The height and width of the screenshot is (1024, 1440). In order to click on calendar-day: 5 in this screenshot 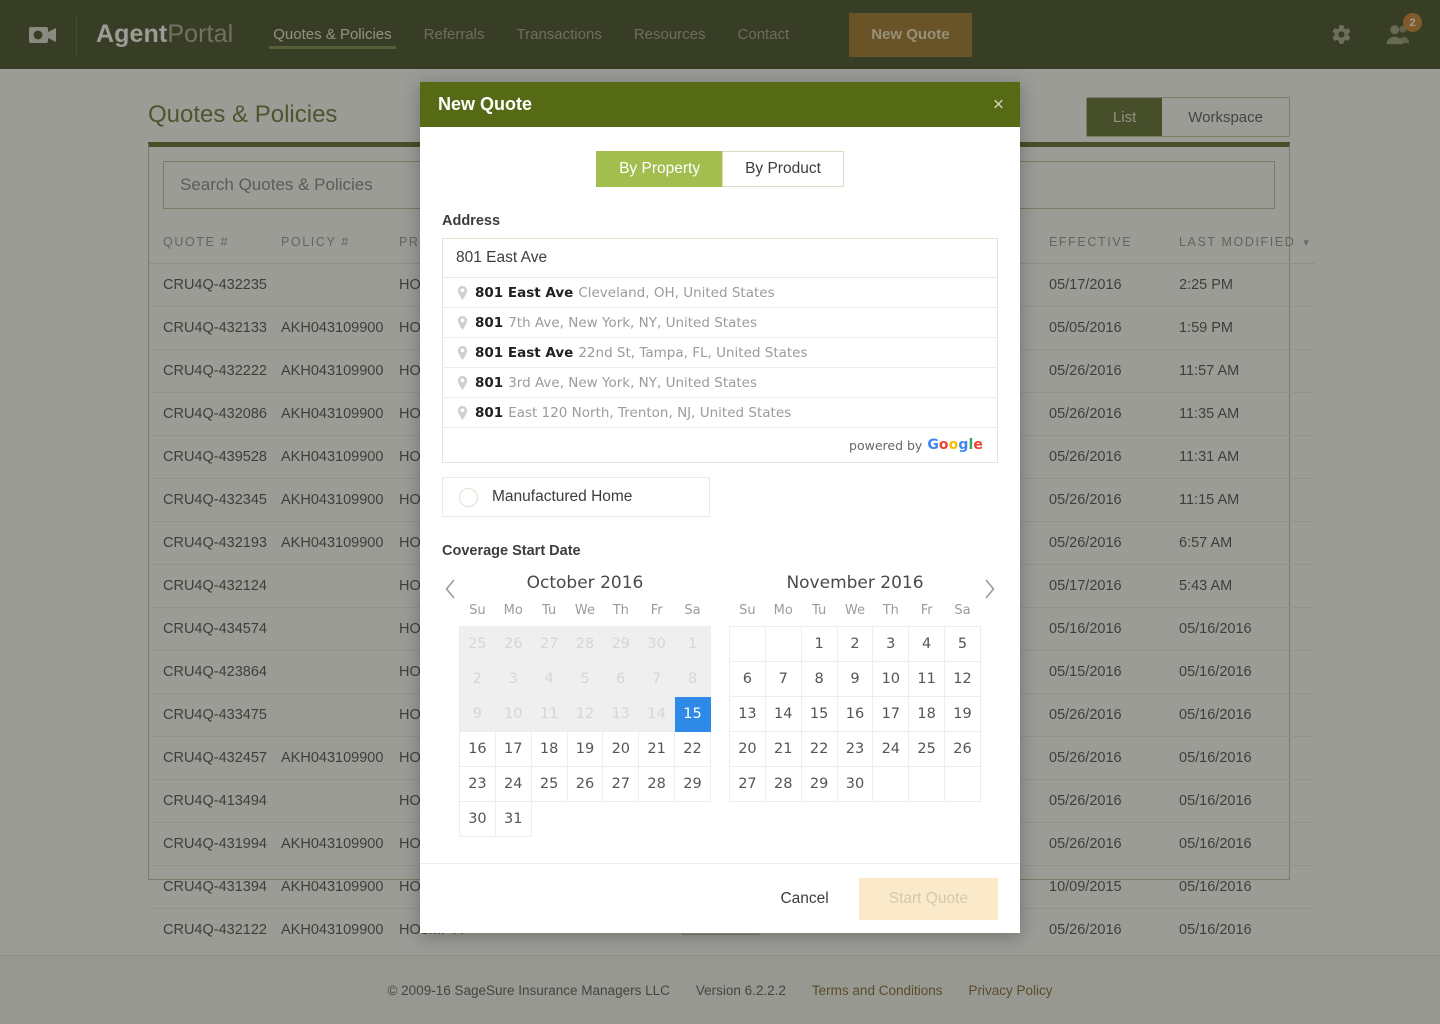, I will do `click(962, 644)`.